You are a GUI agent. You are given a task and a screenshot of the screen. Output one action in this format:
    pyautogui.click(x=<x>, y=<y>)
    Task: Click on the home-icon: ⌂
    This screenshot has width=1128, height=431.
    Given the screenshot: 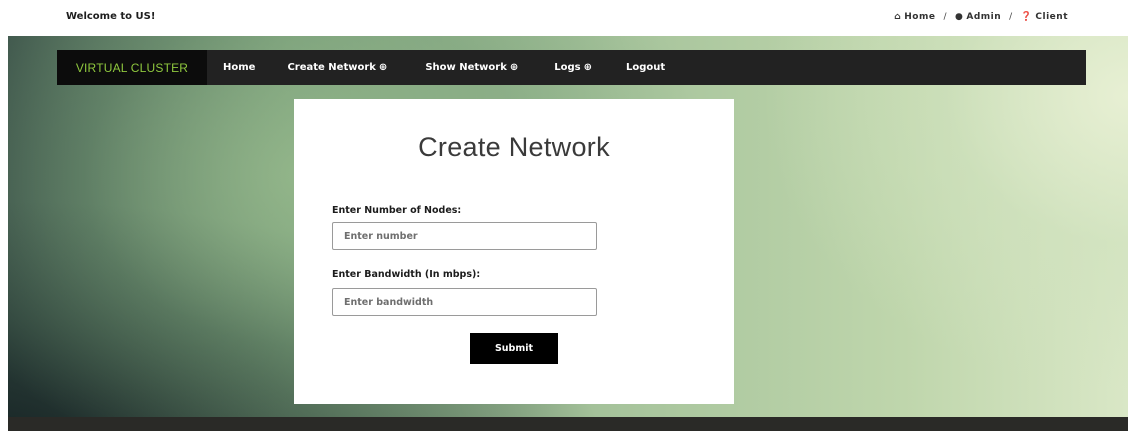 What is the action you would take?
    pyautogui.click(x=898, y=17)
    